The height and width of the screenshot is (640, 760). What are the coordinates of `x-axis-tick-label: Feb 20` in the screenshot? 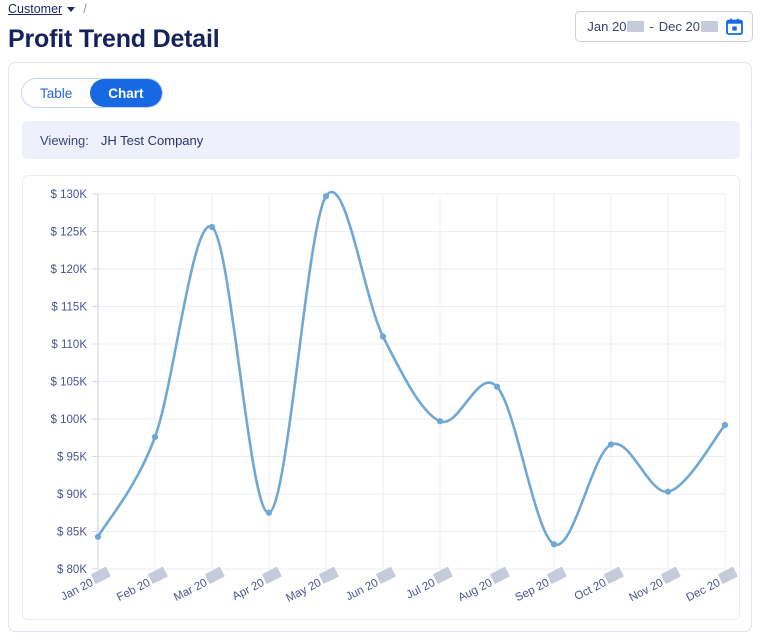 It's located at (141, 585).